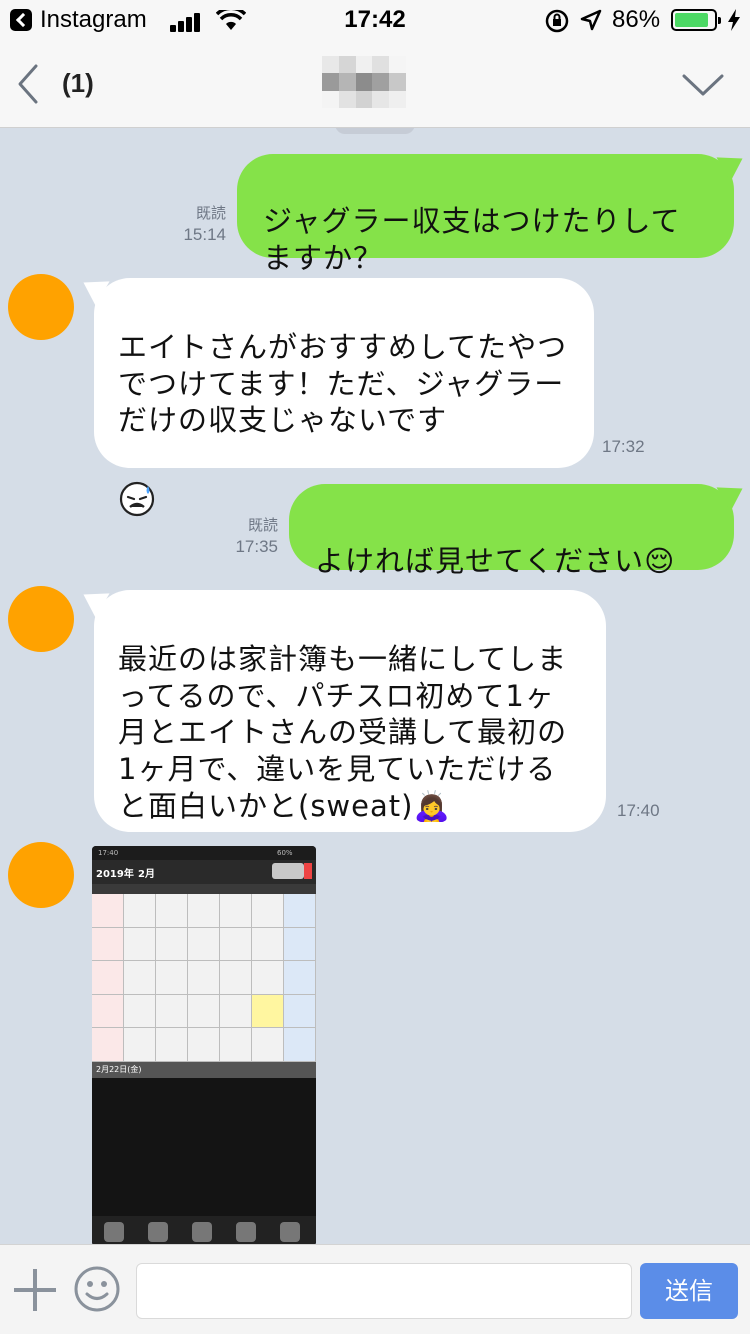 Image resolution: width=750 pixels, height=1334 pixels. I want to click on image-header-marker, so click(308, 871).